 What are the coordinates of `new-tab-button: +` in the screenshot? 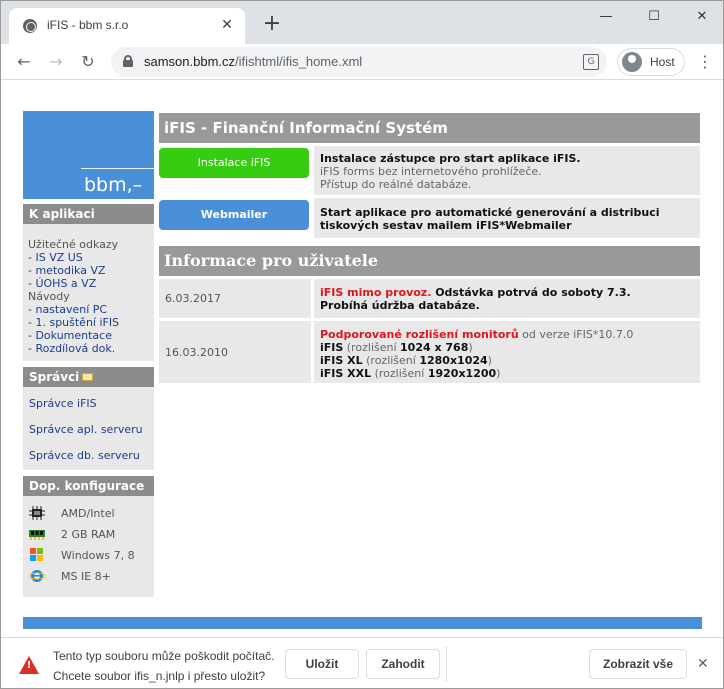 It's located at (272, 24).